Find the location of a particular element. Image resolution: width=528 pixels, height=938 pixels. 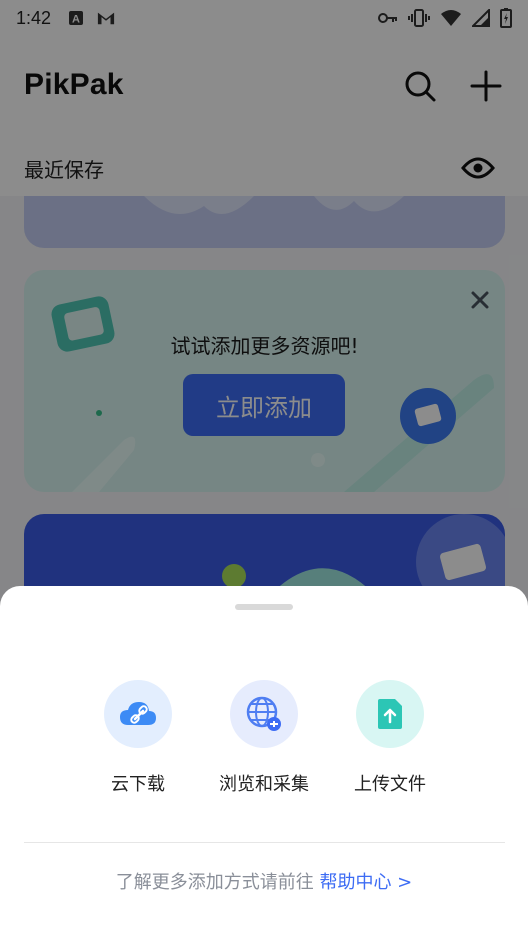

browse-collect-action: 浏览和采集 is located at coordinates (264, 738).